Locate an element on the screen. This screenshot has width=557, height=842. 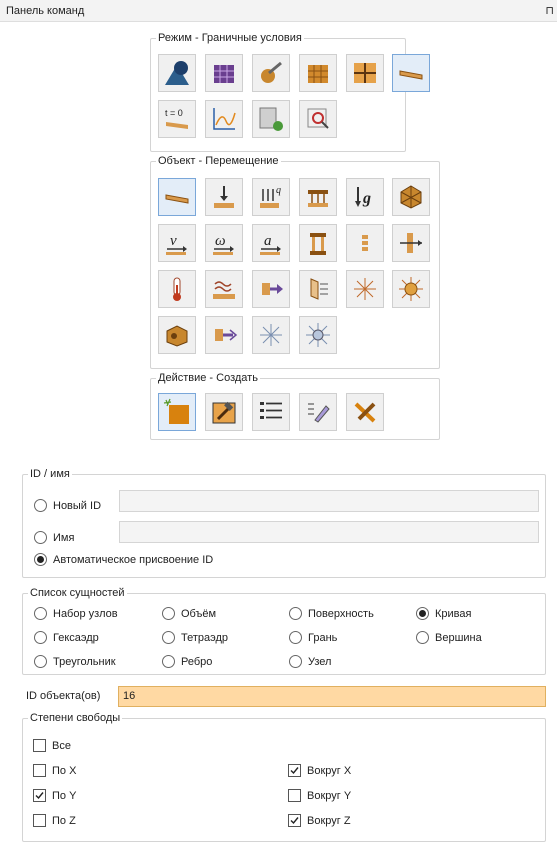
mode-legend: Режим - Граничные условия is located at coordinates (230, 38).